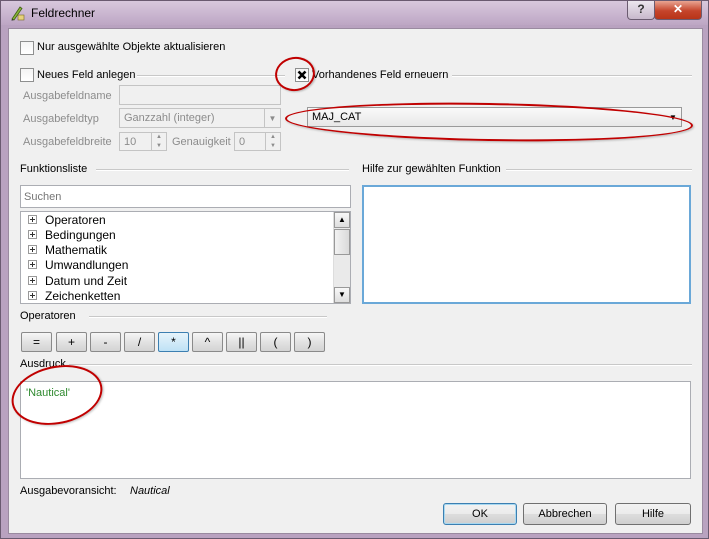 The width and height of the screenshot is (709, 539). What do you see at coordinates (526, 244) in the screenshot?
I see `function-help-box` at bounding box center [526, 244].